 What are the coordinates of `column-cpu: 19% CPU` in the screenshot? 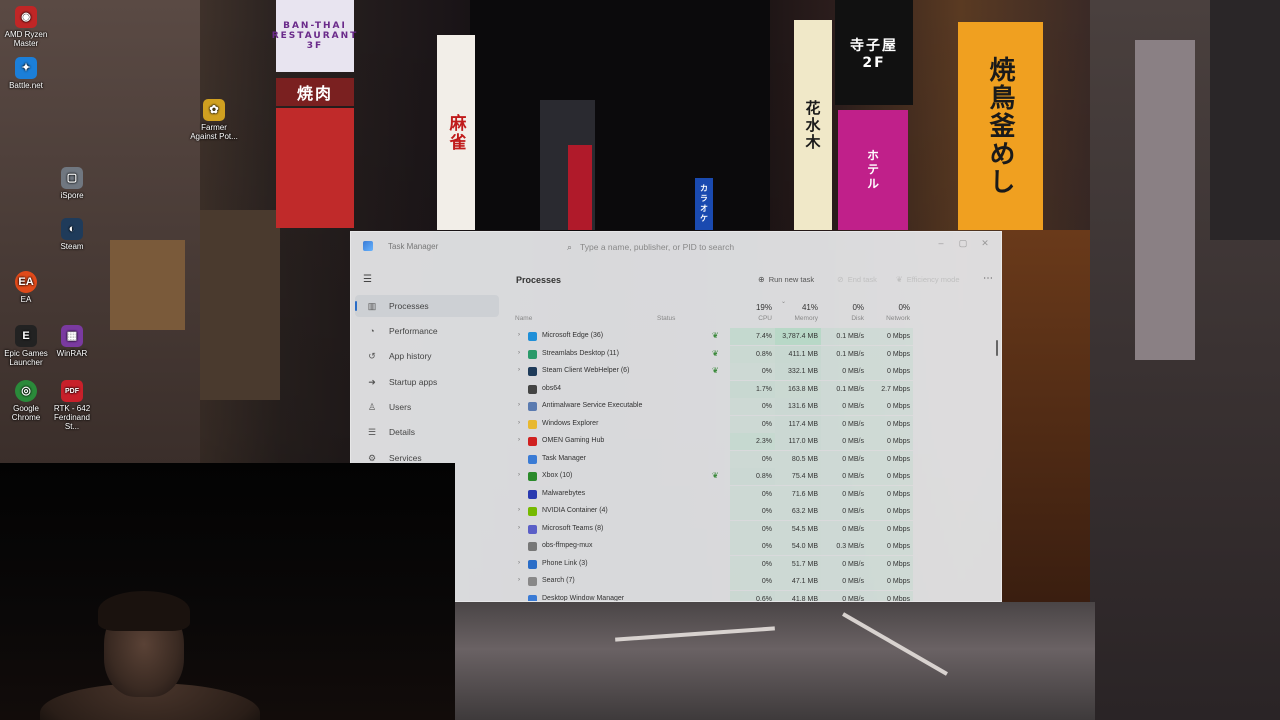 It's located at (752, 312).